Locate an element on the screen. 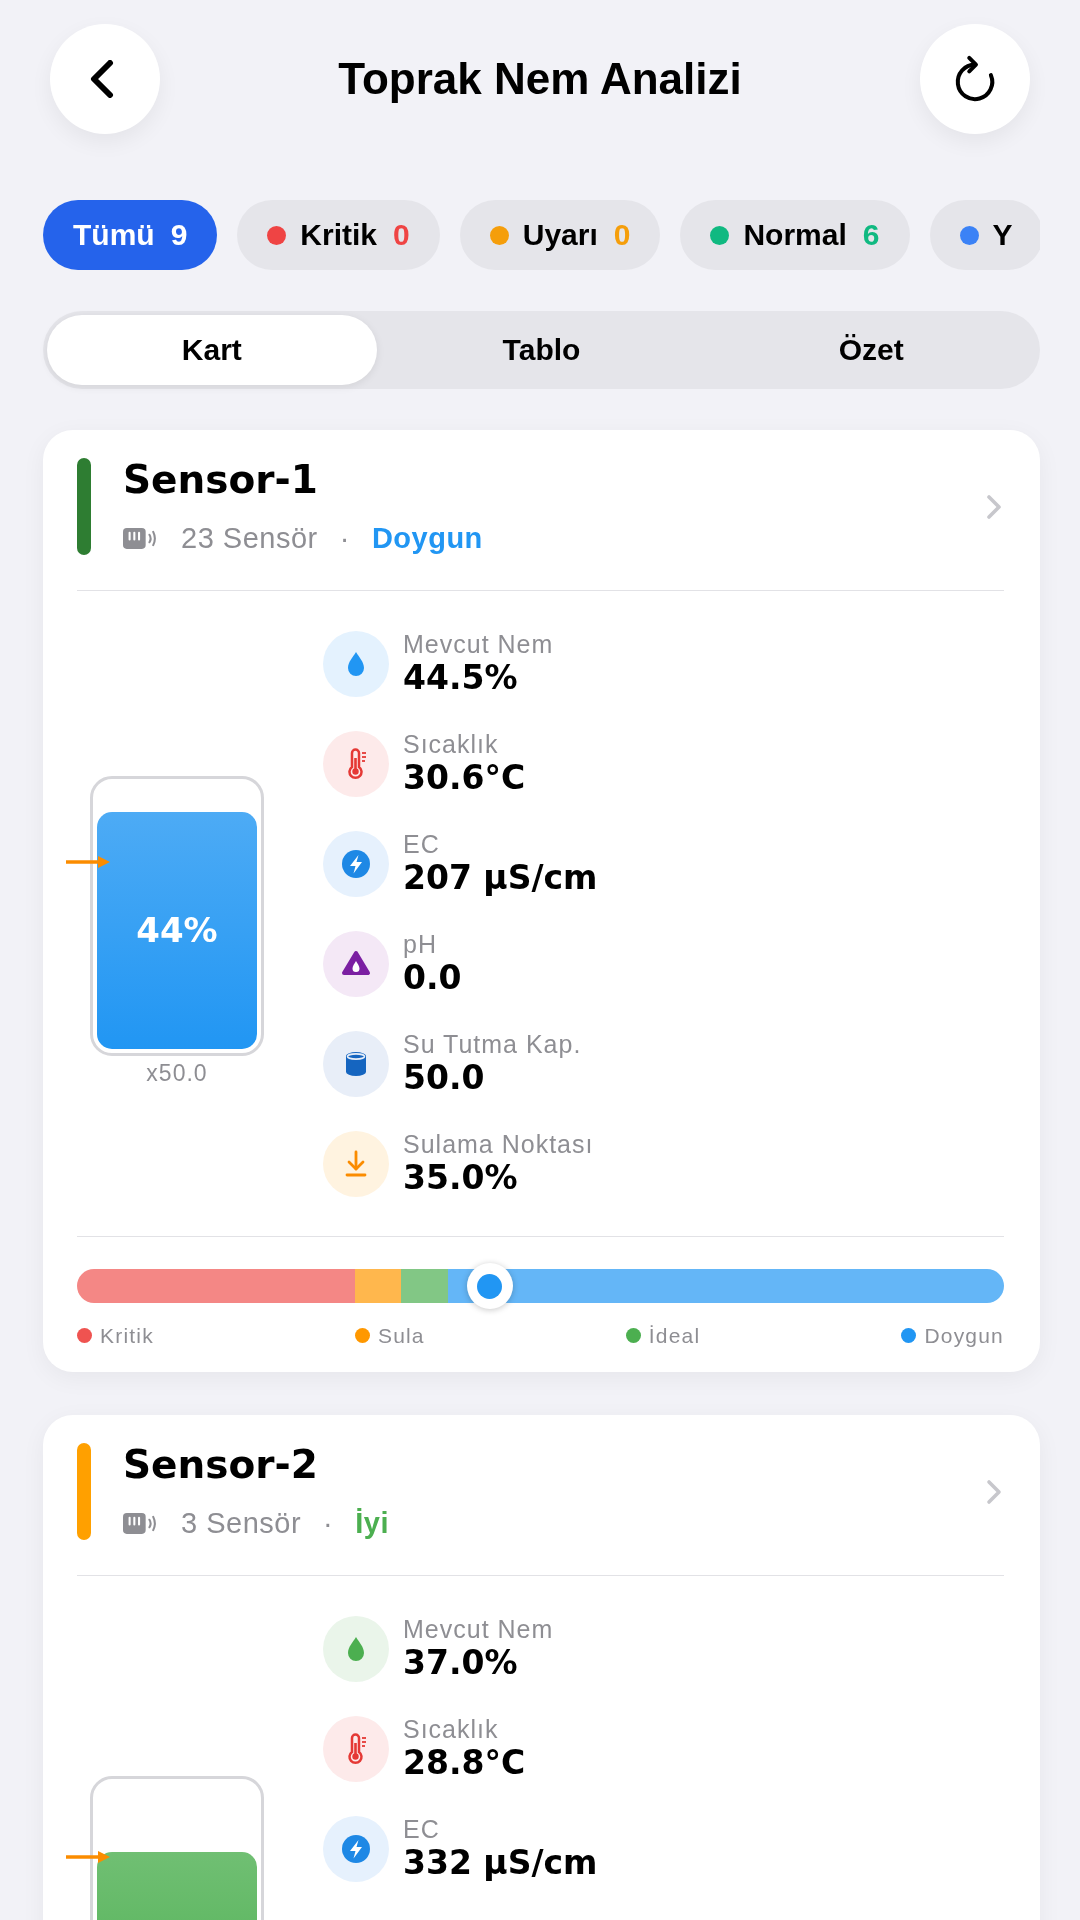 The width and height of the screenshot is (1080, 1920). sensor-name: Sensor-1 is located at coordinates (220, 479).